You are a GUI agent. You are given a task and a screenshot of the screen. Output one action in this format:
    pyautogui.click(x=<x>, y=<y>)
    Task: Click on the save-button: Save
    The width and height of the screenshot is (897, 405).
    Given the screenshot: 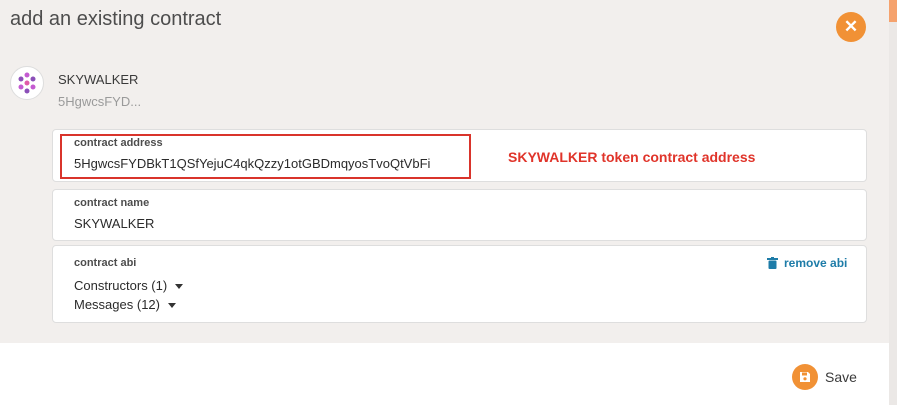 What is the action you would take?
    pyautogui.click(x=824, y=377)
    